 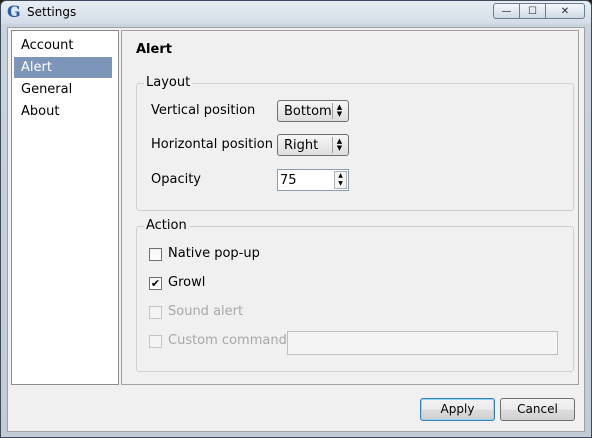 What do you see at coordinates (52, 12) in the screenshot?
I see `window-title: Settings` at bounding box center [52, 12].